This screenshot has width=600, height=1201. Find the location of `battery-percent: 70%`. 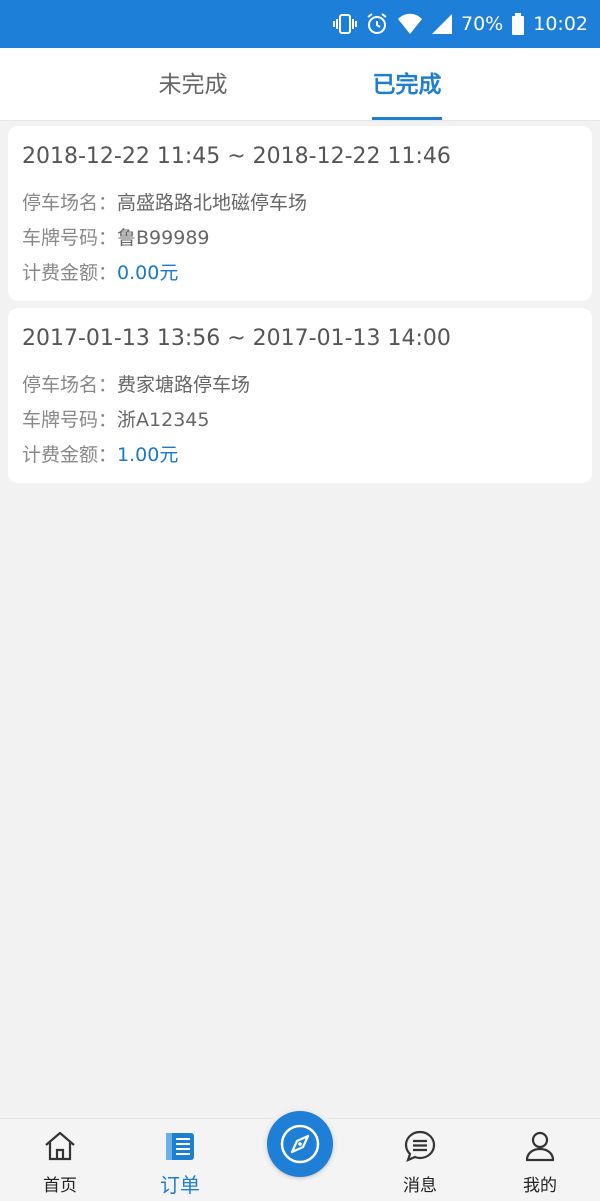

battery-percent: 70% is located at coordinates (482, 24).